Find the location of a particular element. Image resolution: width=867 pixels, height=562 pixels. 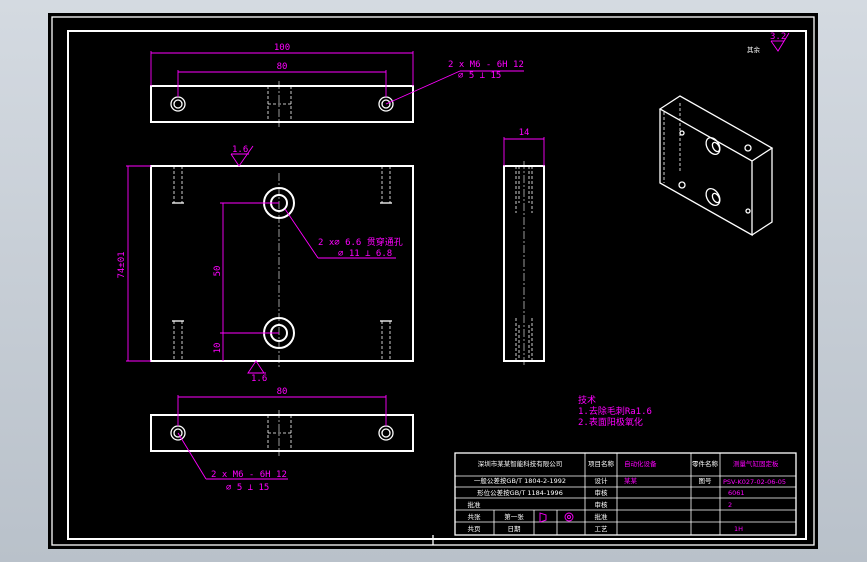

tb-qty2-value: 1H is located at coordinates (738, 529).